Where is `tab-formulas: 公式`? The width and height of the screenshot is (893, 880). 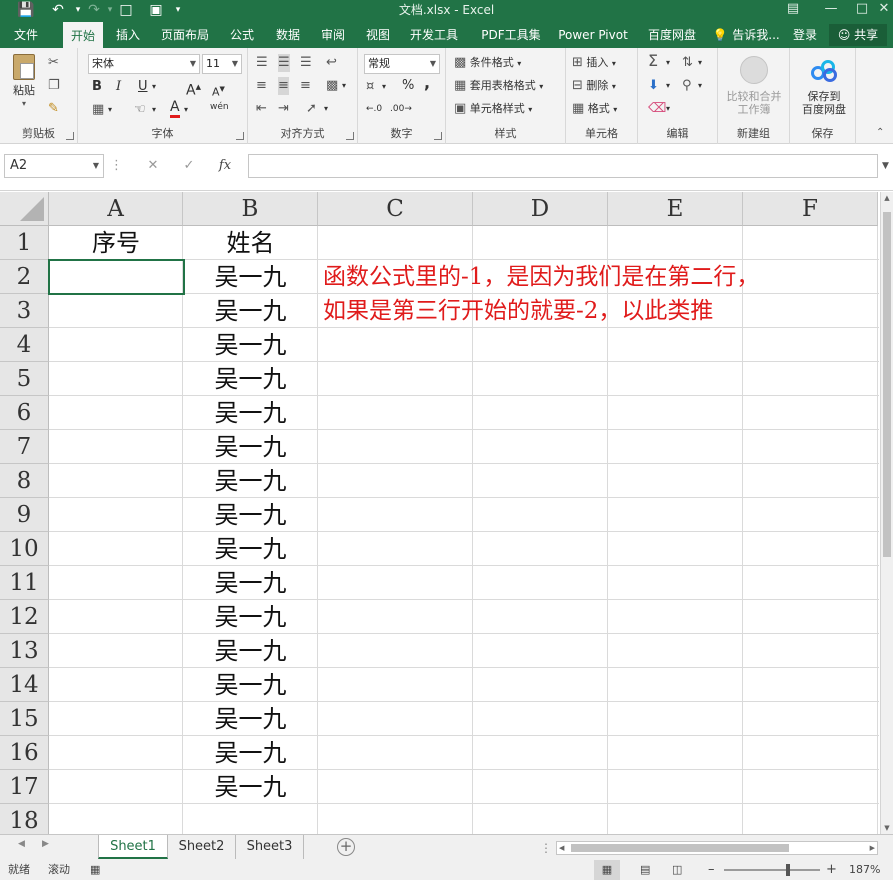
tab-formulas: 公式 is located at coordinates (242, 35).